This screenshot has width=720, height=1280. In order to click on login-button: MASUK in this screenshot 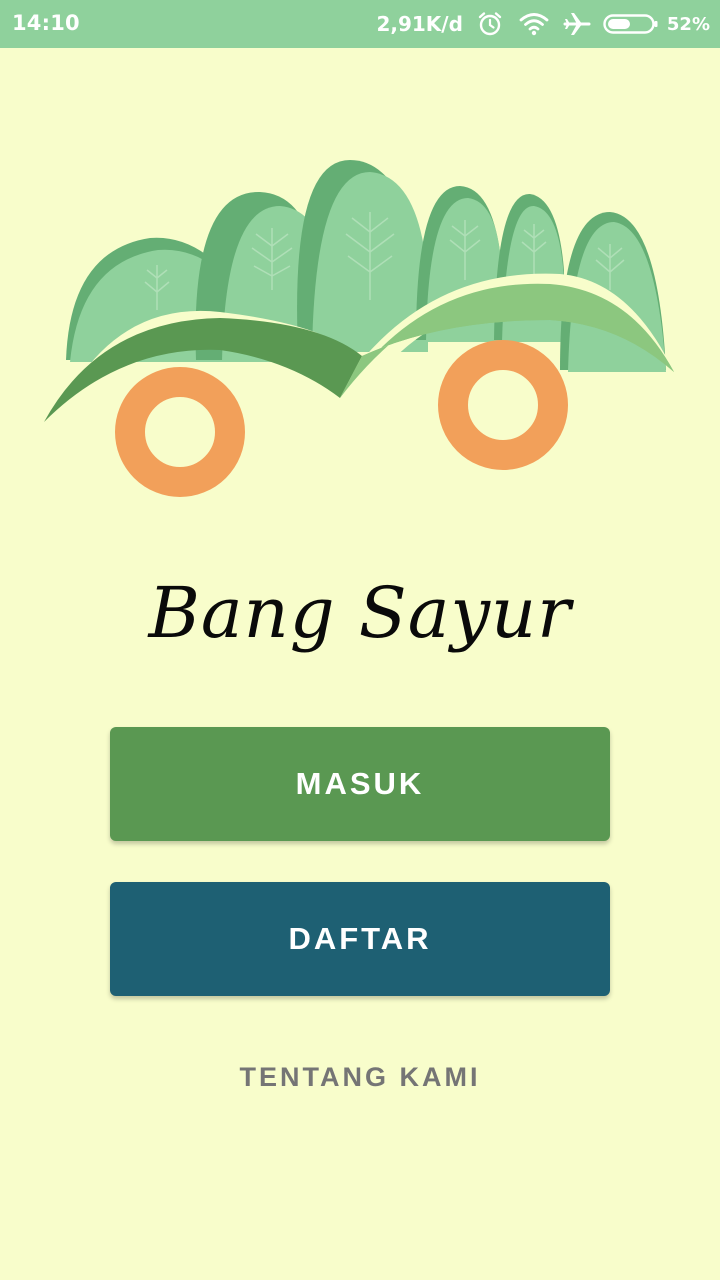, I will do `click(360, 784)`.